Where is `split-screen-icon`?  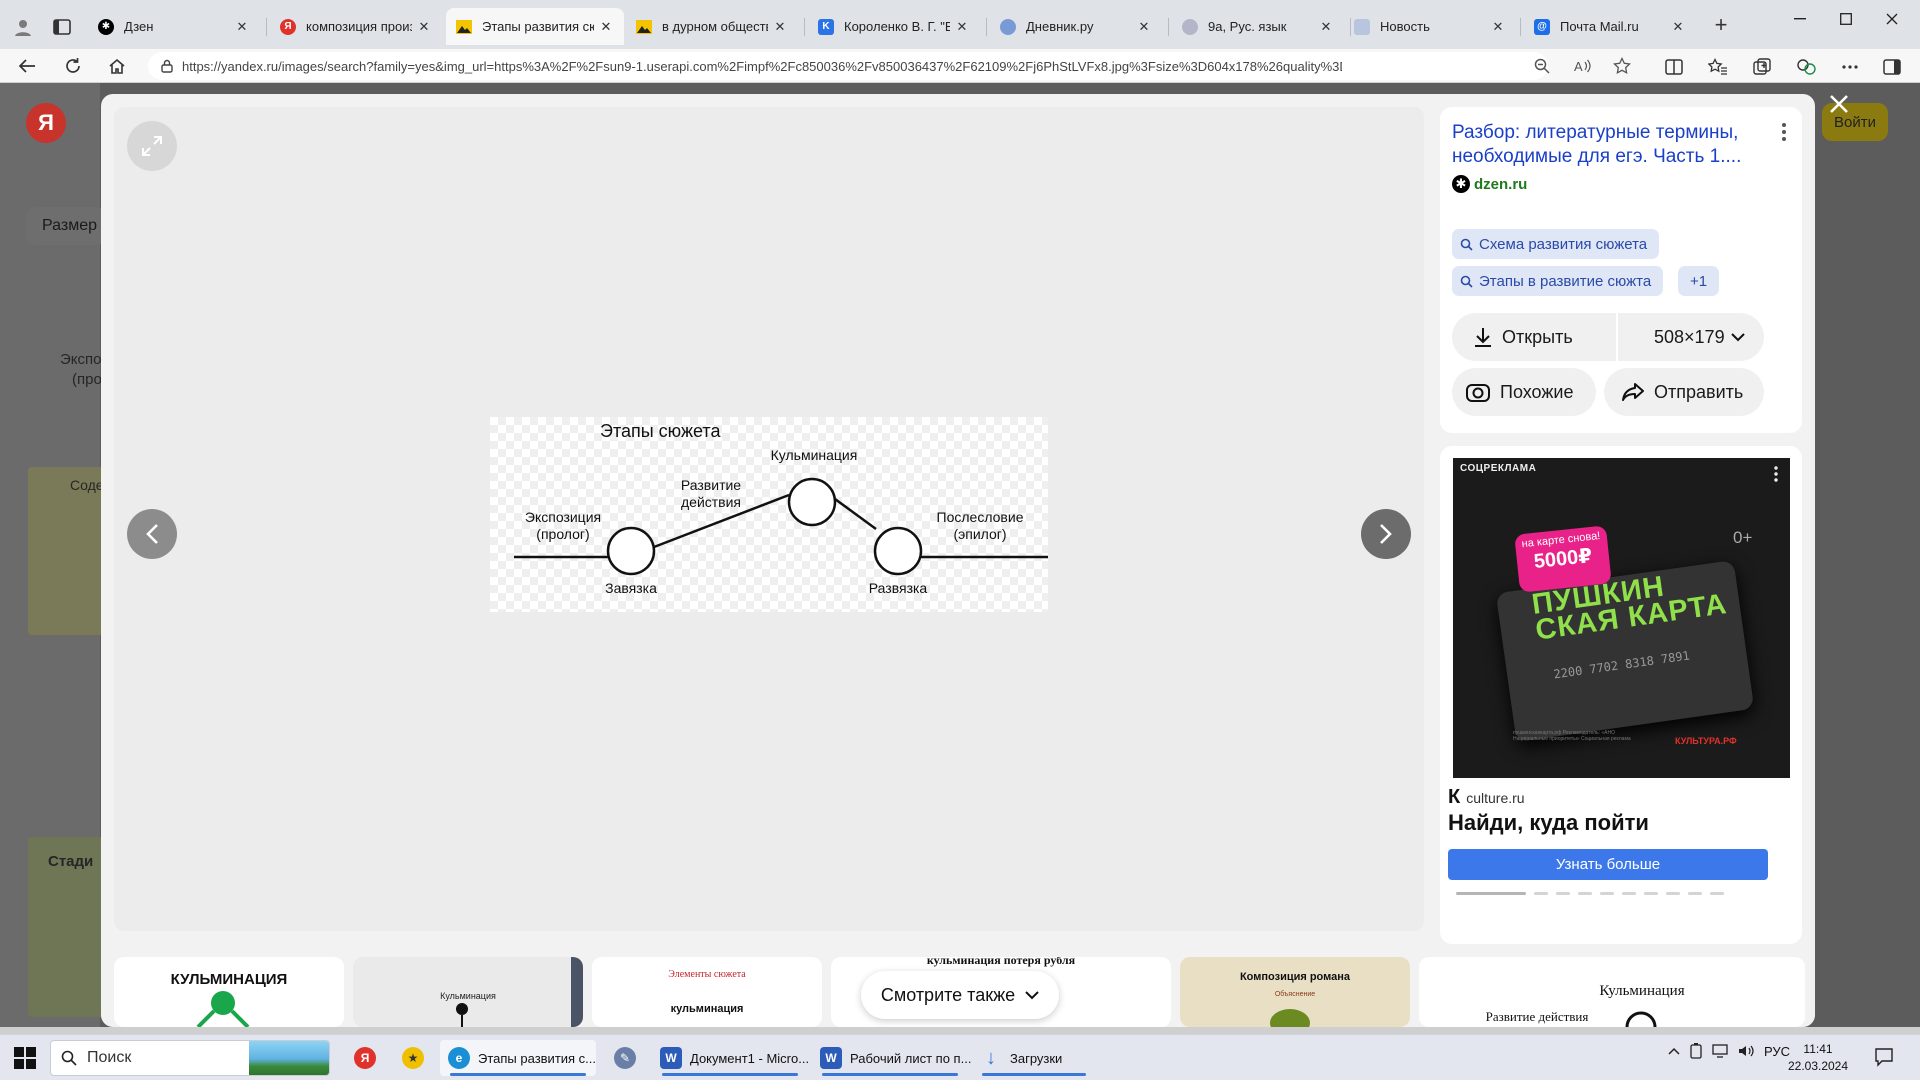
split-screen-icon is located at coordinates (1674, 67).